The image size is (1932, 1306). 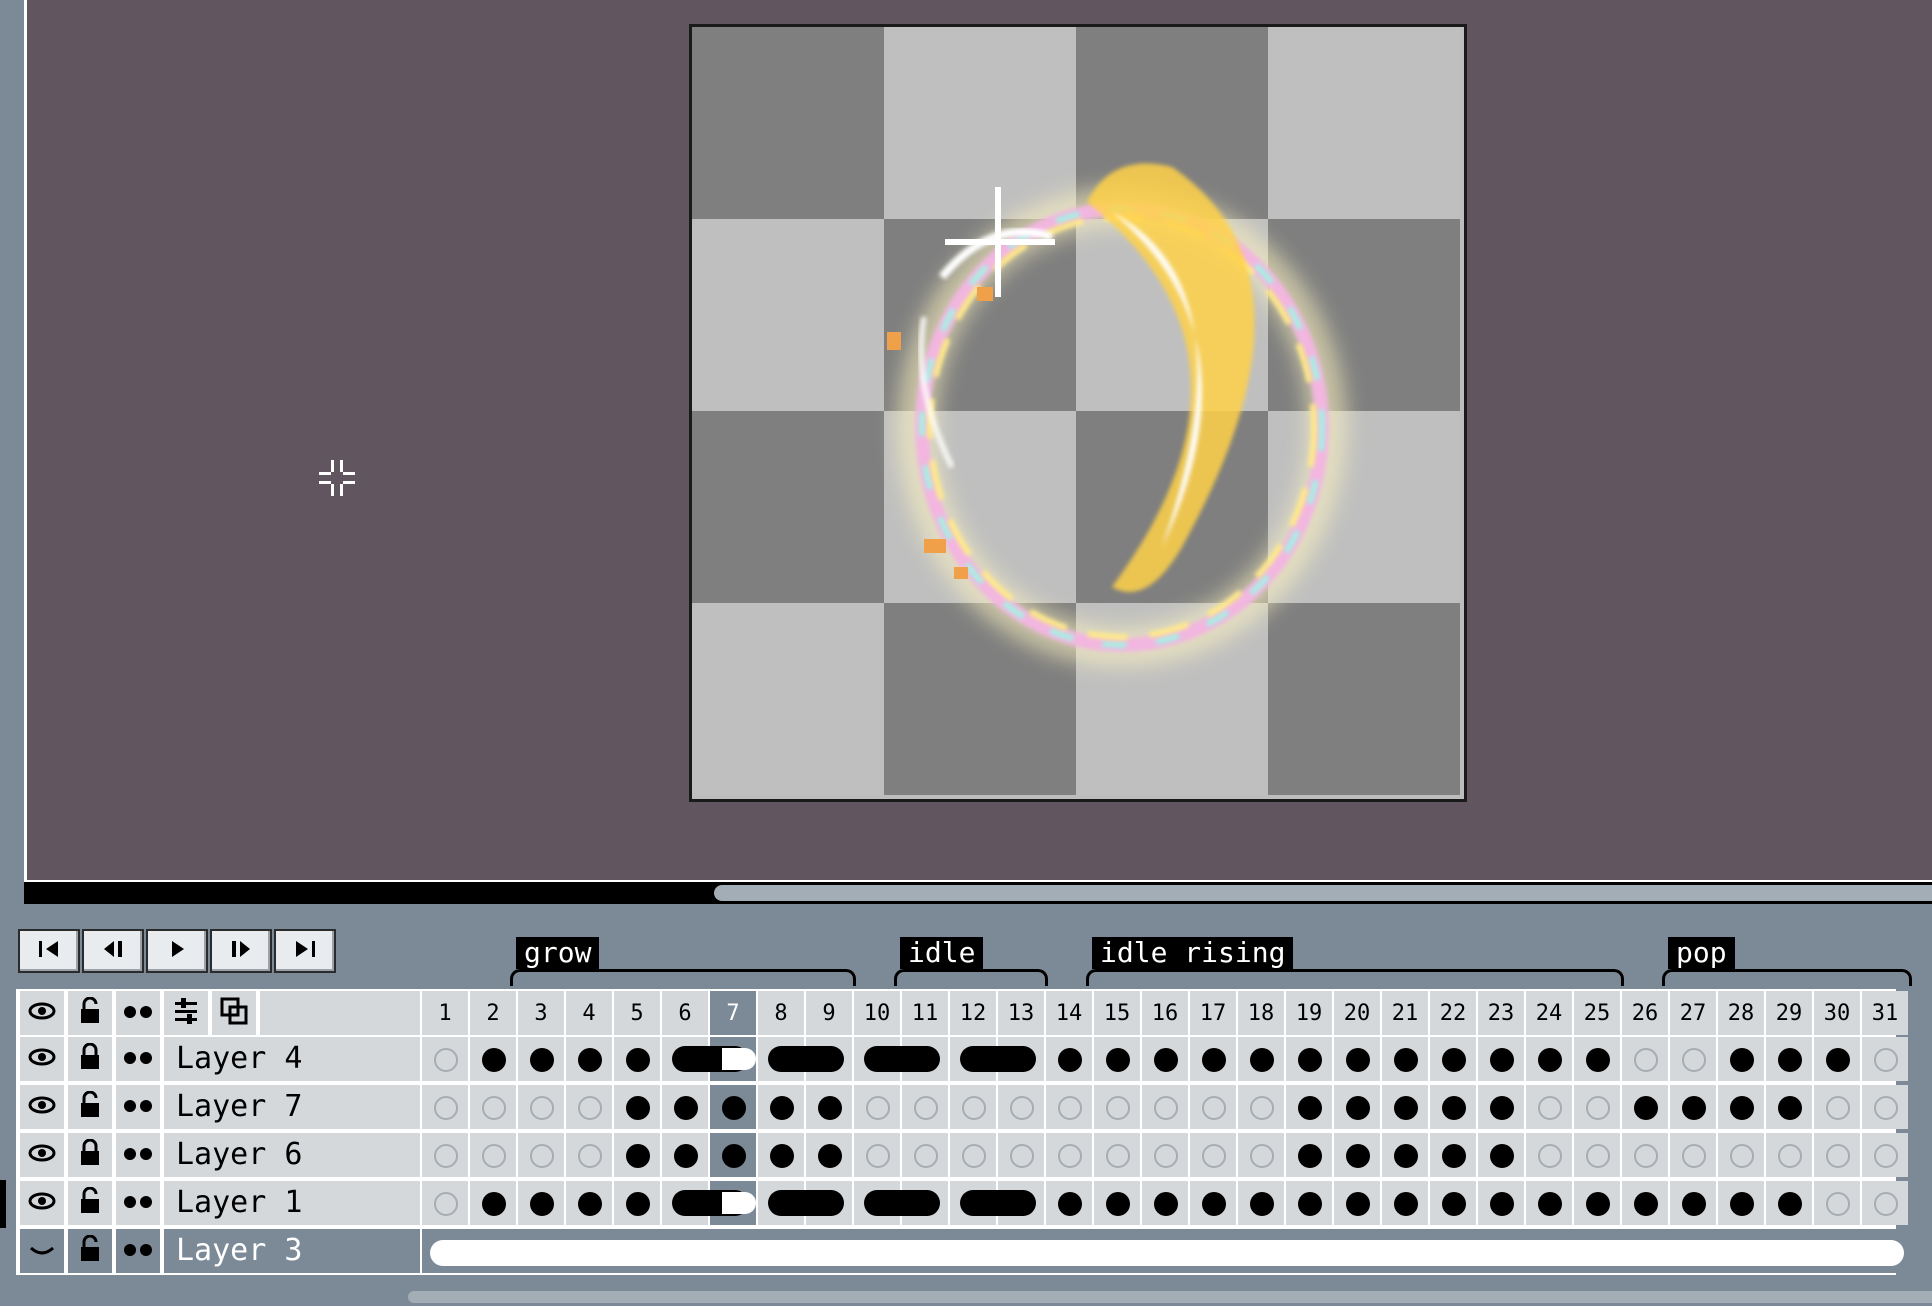 I want to click on frame-number-16: 16, so click(x=1165, y=1013).